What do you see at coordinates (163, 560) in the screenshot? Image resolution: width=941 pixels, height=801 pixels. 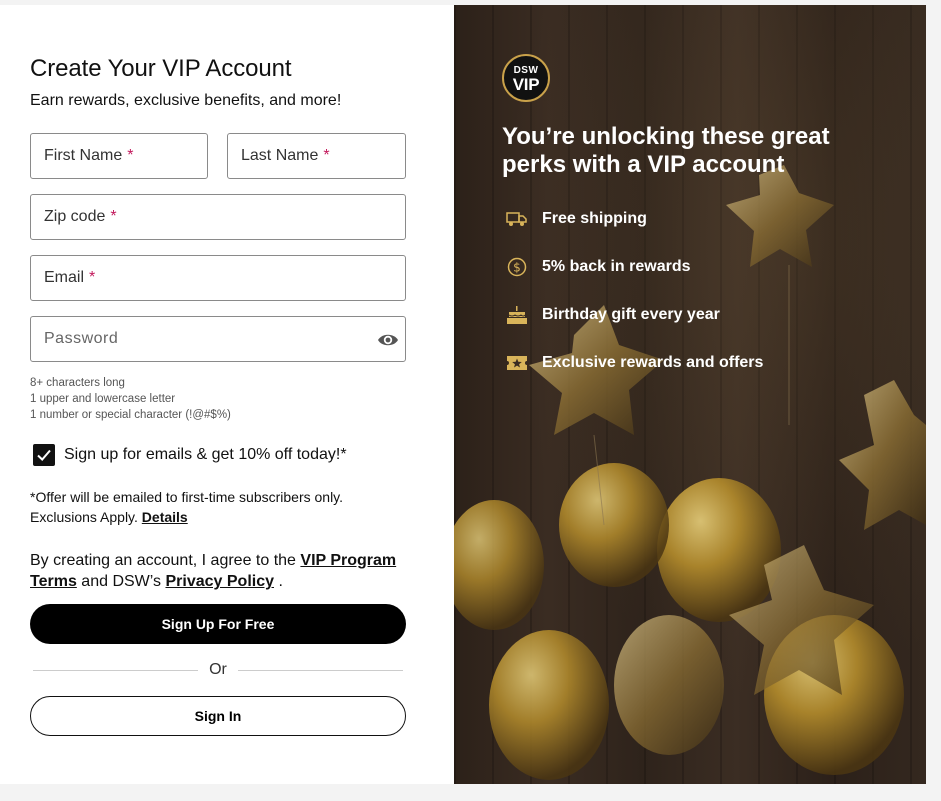 I see `terms-prefix: By creating an account, I agree to the` at bounding box center [163, 560].